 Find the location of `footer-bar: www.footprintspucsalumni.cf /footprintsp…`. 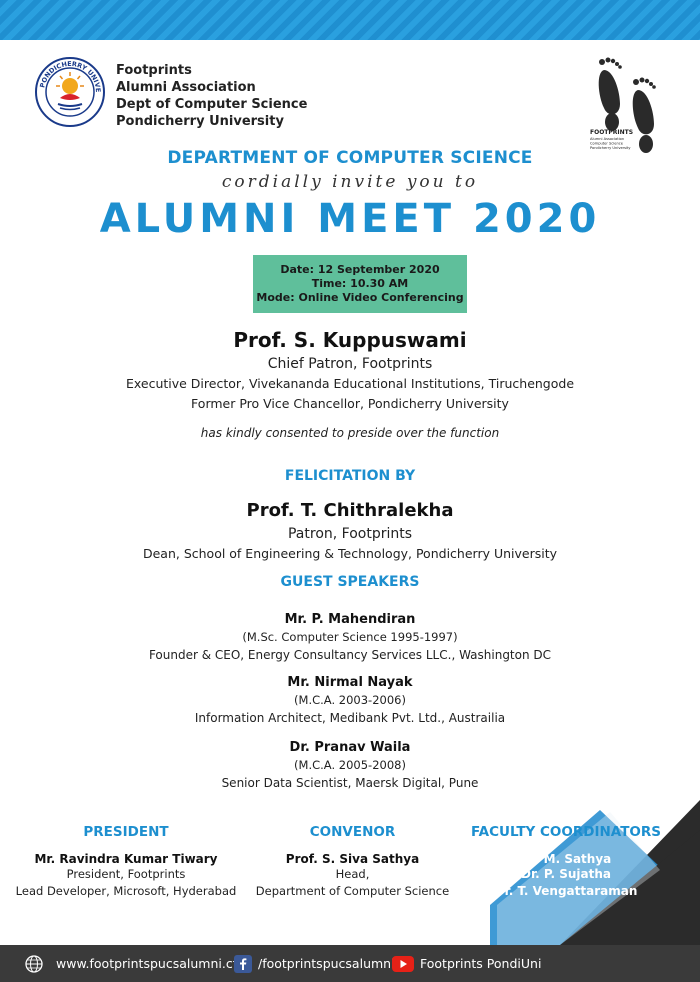

footer-bar: www.footprintspucsalumni.cf /footprintsp… is located at coordinates (350, 963).